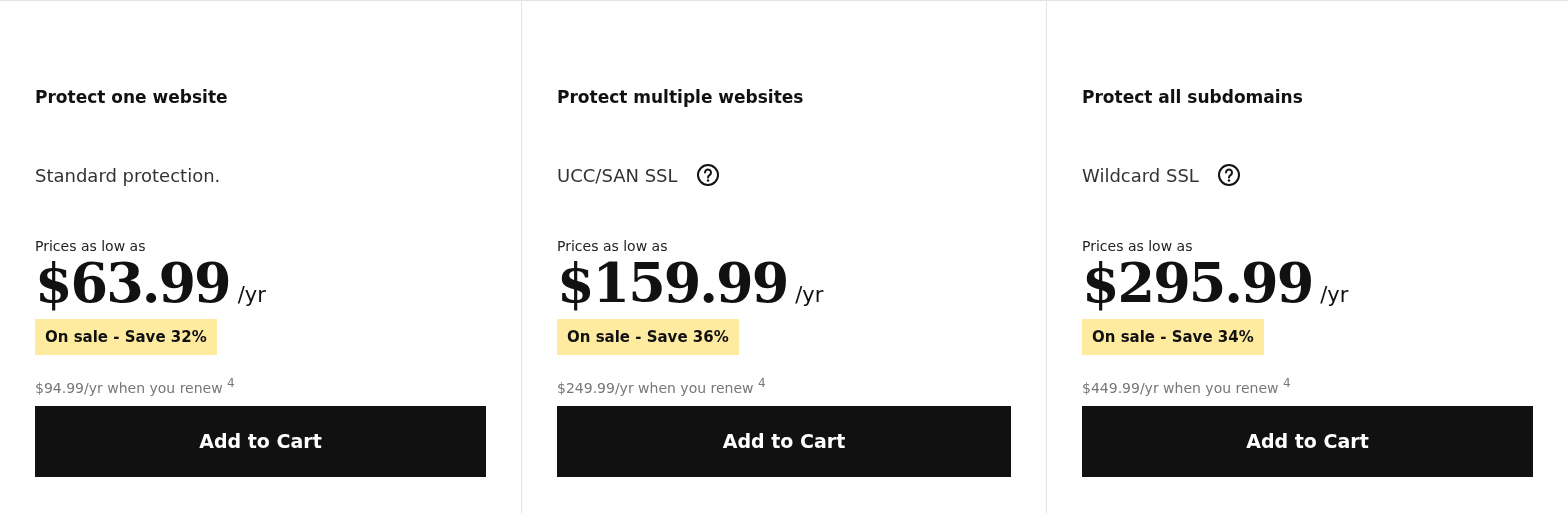  What do you see at coordinates (617, 175) in the screenshot?
I see `plan-subtitle: UCC/SAN SSL` at bounding box center [617, 175].